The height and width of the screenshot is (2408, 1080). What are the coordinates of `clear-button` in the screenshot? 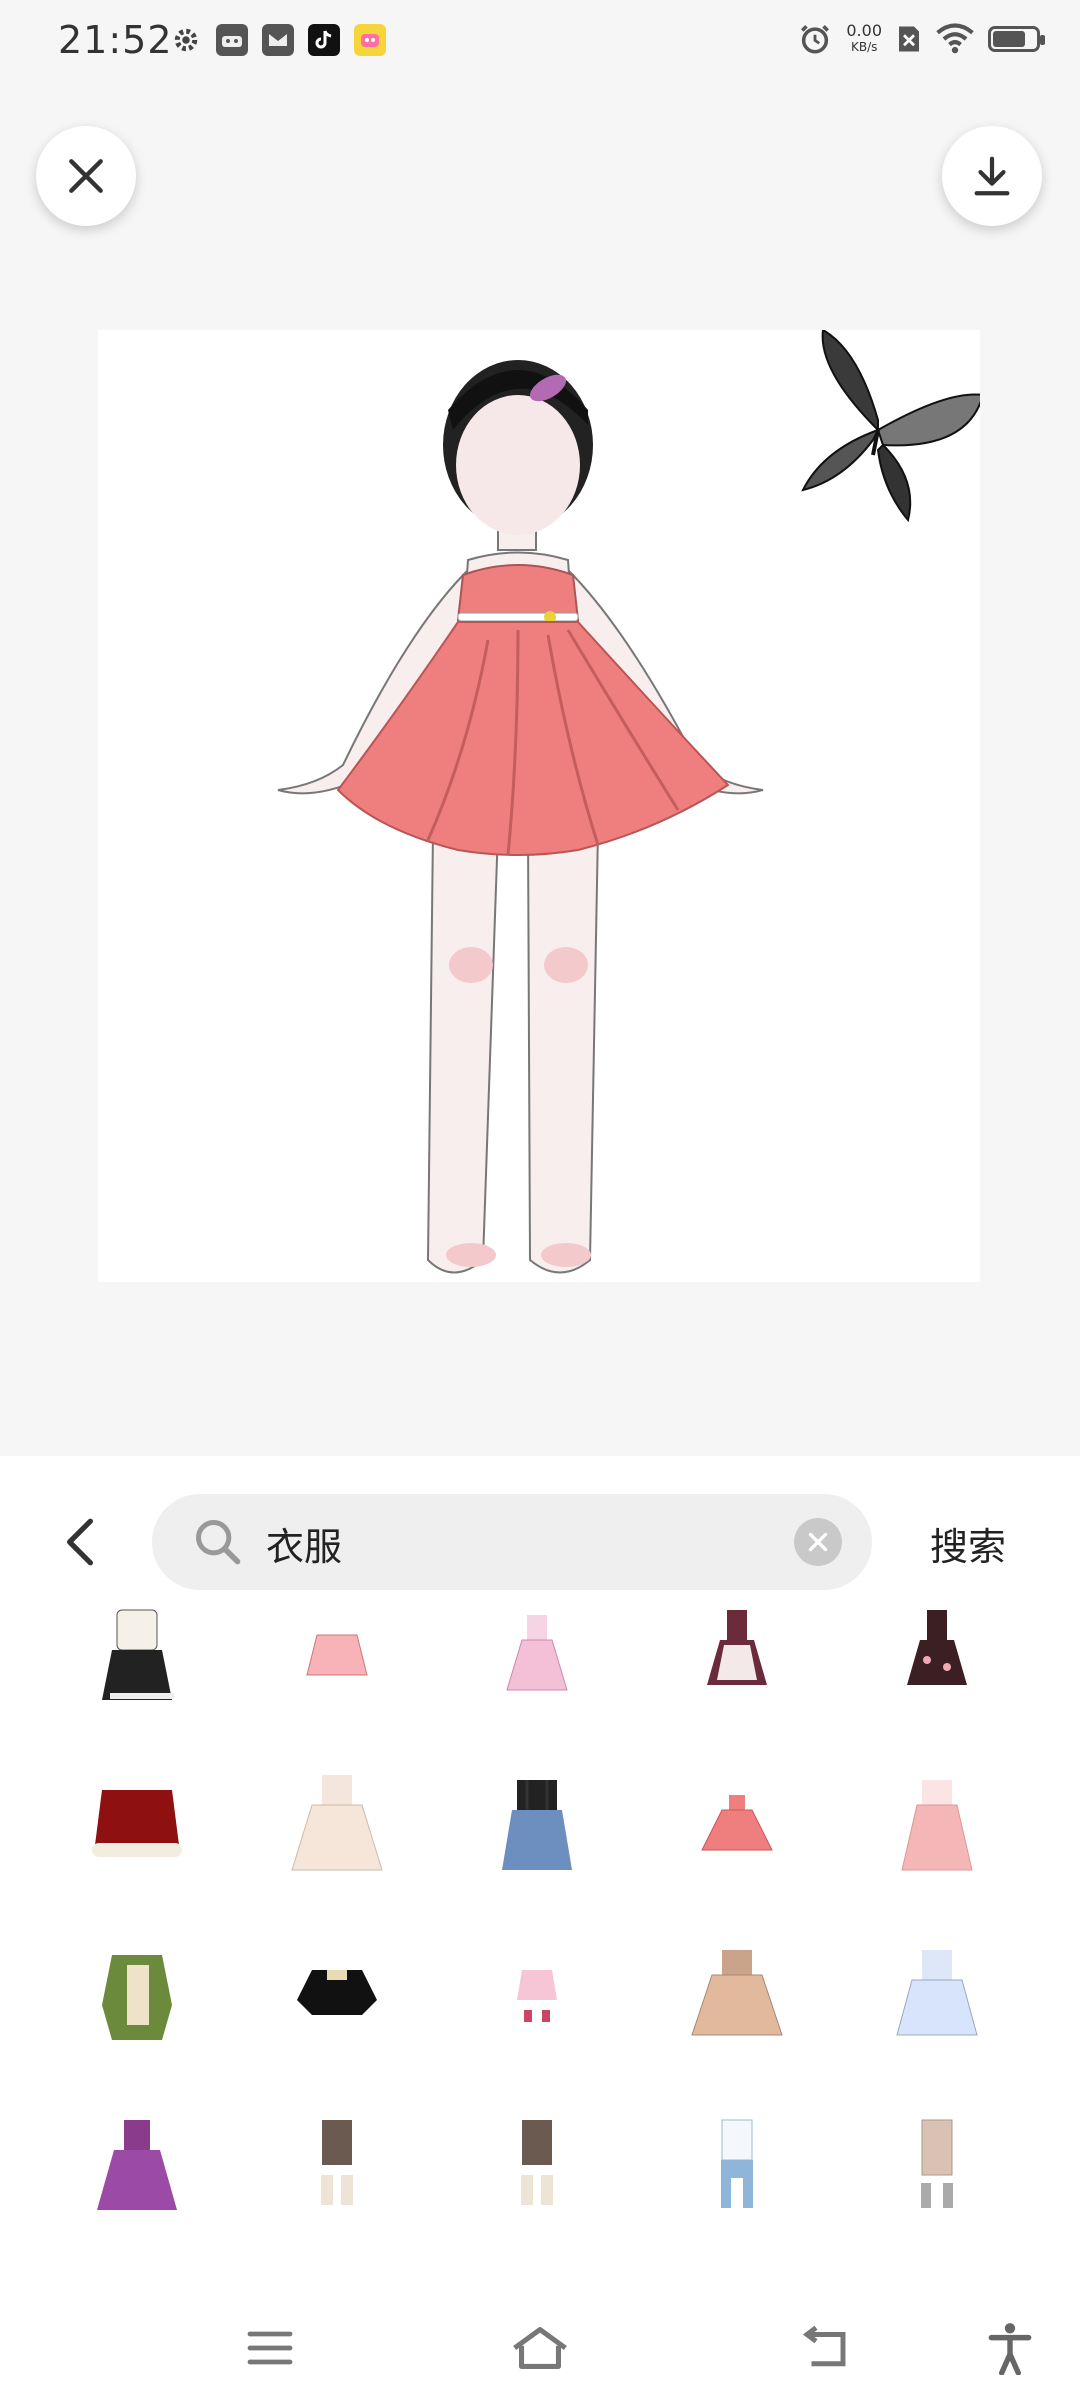 It's located at (818, 1542).